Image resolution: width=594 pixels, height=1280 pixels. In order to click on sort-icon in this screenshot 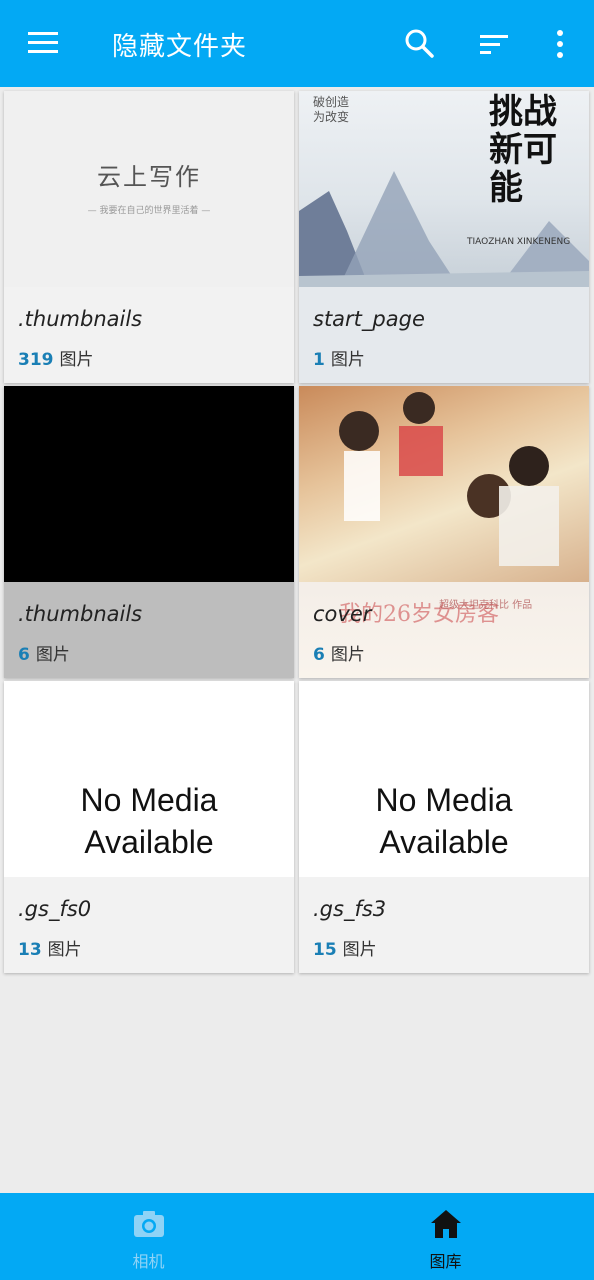, I will do `click(494, 44)`.